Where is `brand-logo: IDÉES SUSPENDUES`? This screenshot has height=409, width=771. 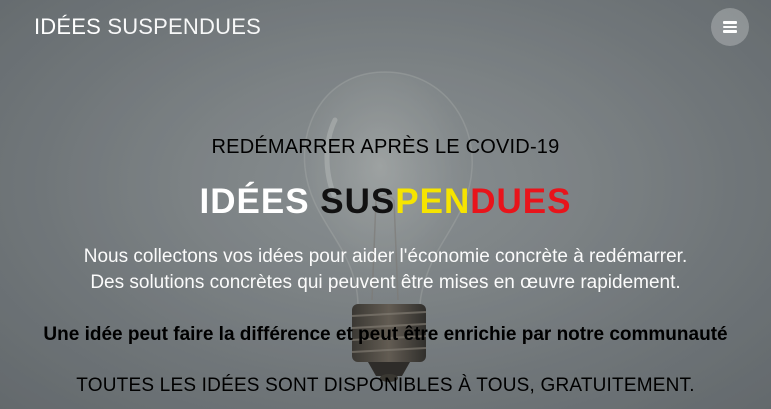
brand-logo: IDÉES SUSPENDUES is located at coordinates (147, 27).